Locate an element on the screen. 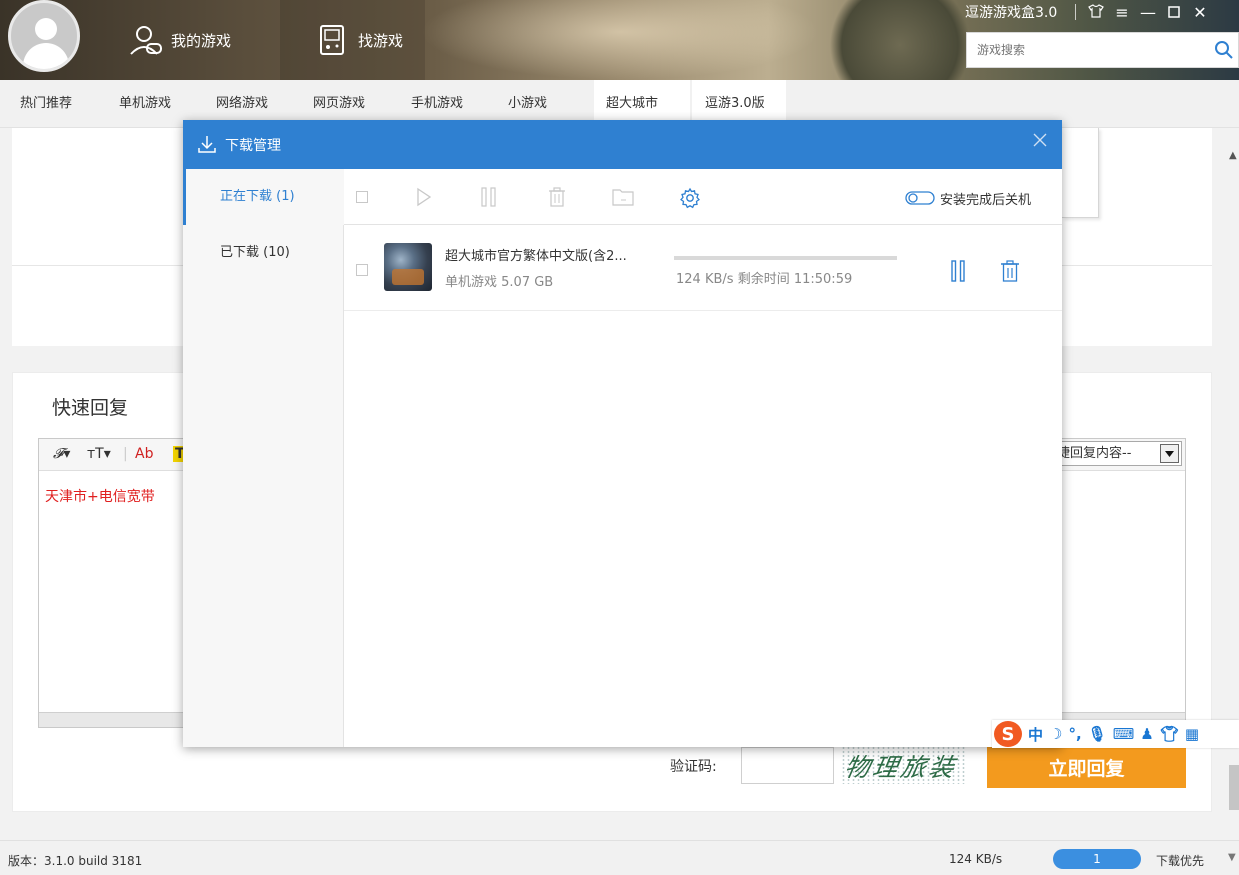 The width and height of the screenshot is (1239, 875). window-controls: ≡ — ✕ is located at coordinates (1148, 12).